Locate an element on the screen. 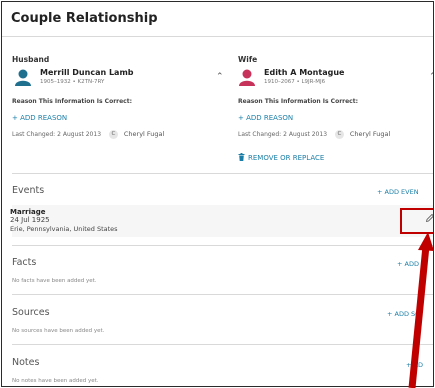  notes-divider is located at coordinates (222, 344).